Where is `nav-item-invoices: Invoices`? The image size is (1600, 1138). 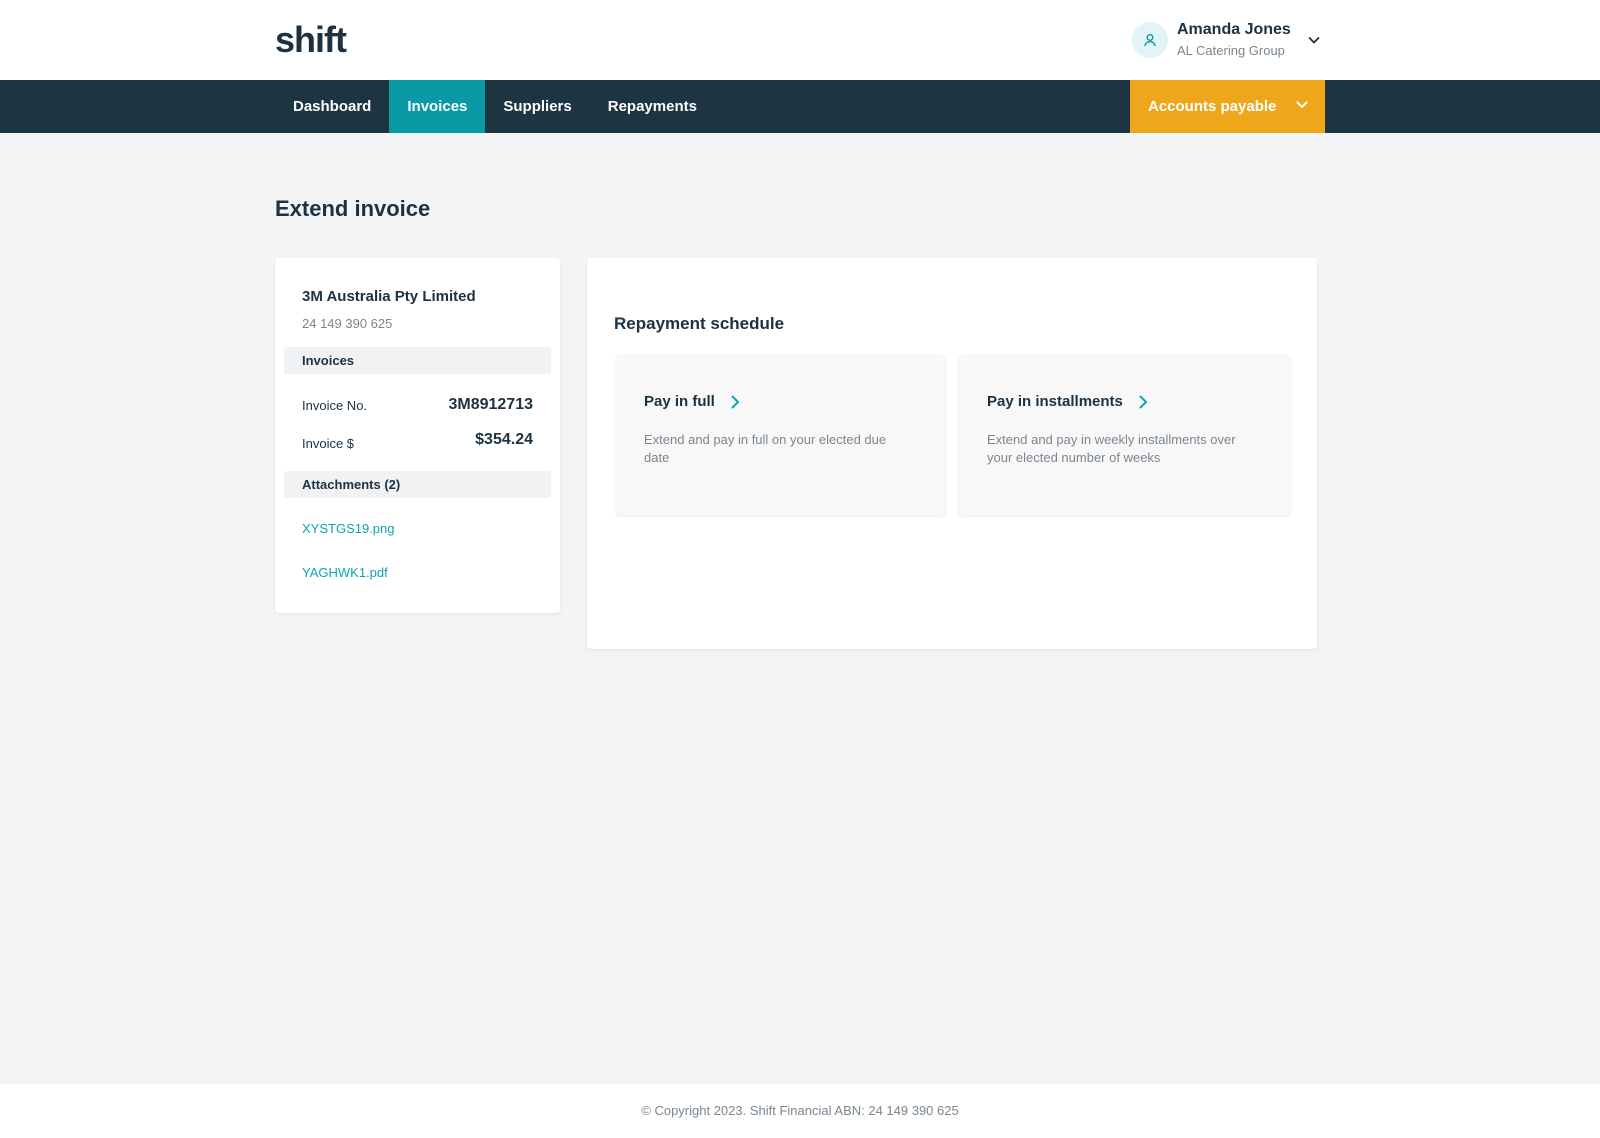 nav-item-invoices: Invoices is located at coordinates (437, 106).